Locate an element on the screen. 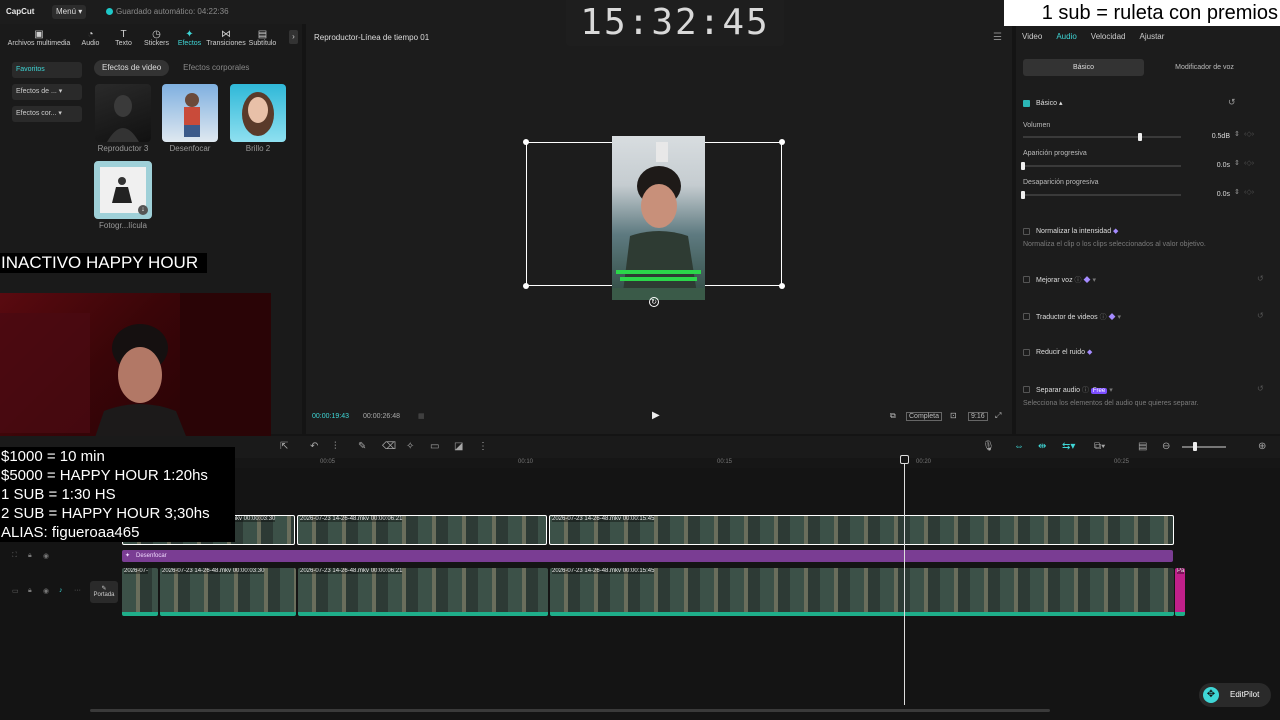 The width and height of the screenshot is (1280, 720). zoom-out-icon: ⊖ is located at coordinates (1166, 446).